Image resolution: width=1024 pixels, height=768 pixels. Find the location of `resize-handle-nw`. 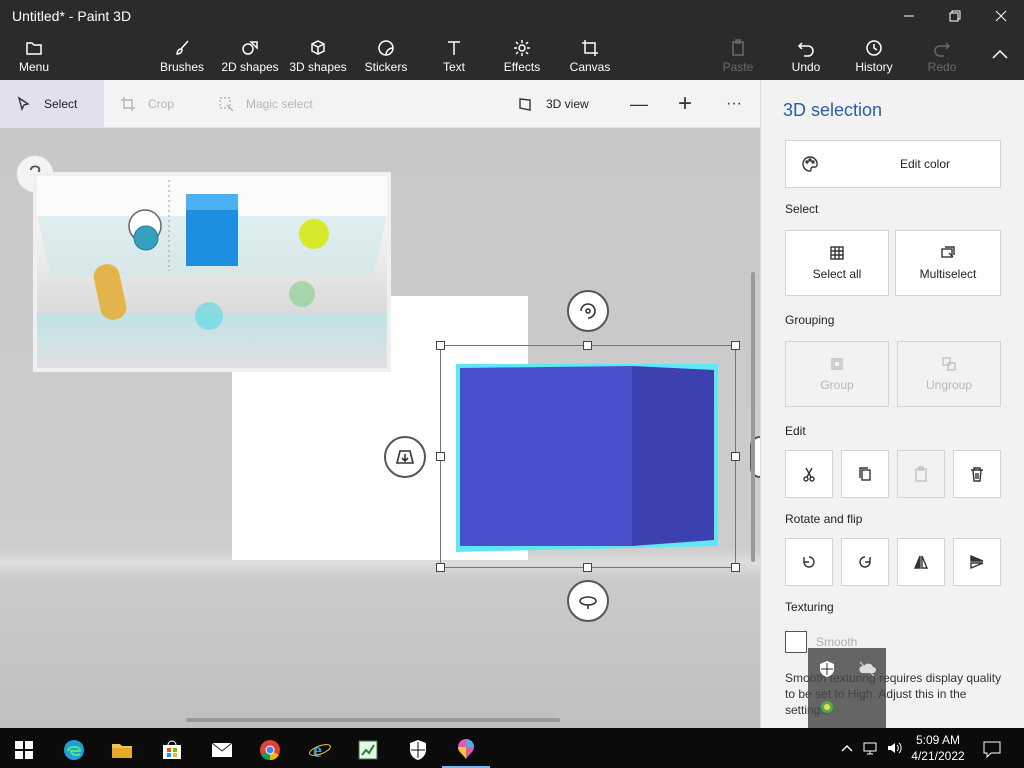

resize-handle-nw is located at coordinates (440, 345).